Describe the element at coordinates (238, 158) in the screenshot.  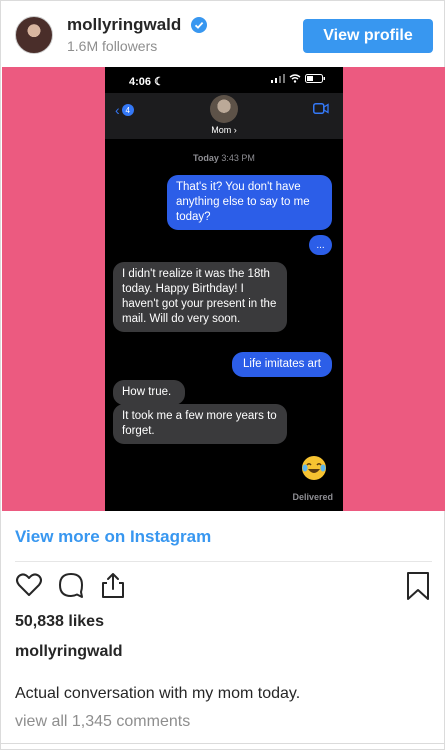
I see `timestamp-time: 3:43 PM` at that location.